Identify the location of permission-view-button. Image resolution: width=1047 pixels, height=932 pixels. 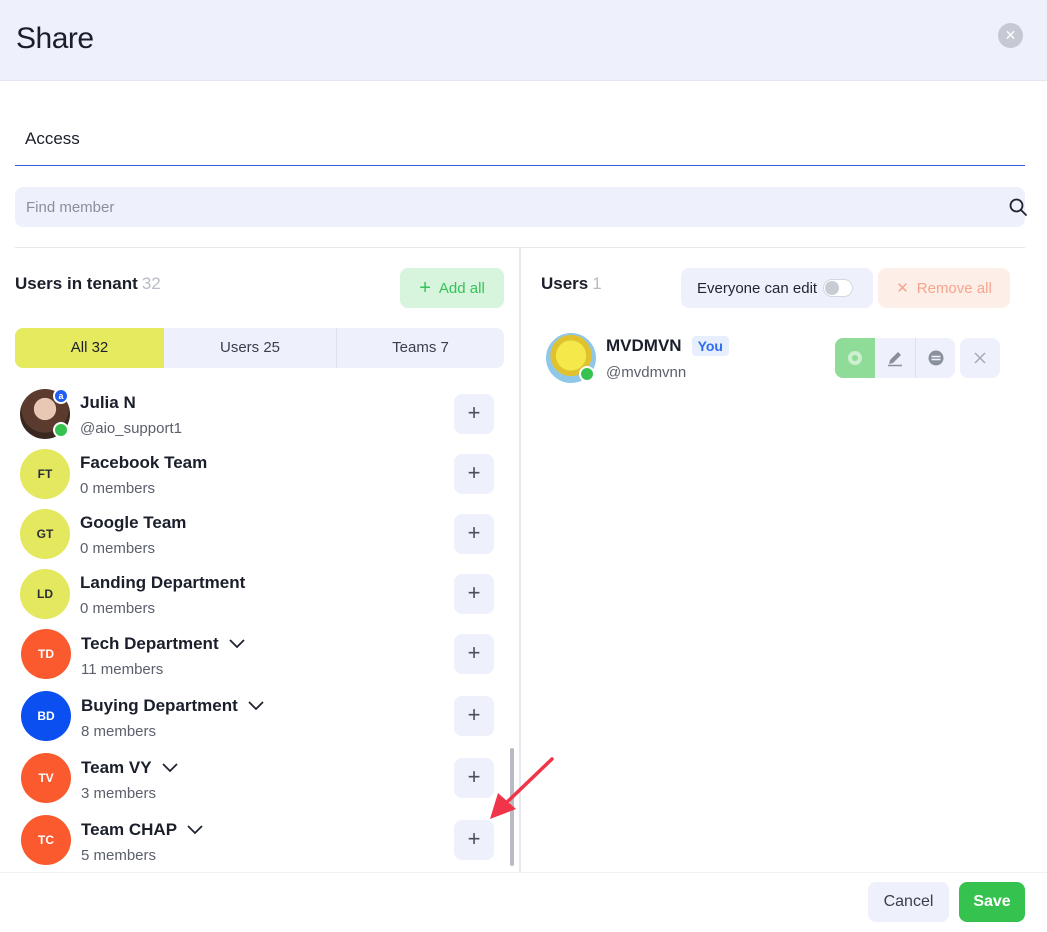
(855, 358).